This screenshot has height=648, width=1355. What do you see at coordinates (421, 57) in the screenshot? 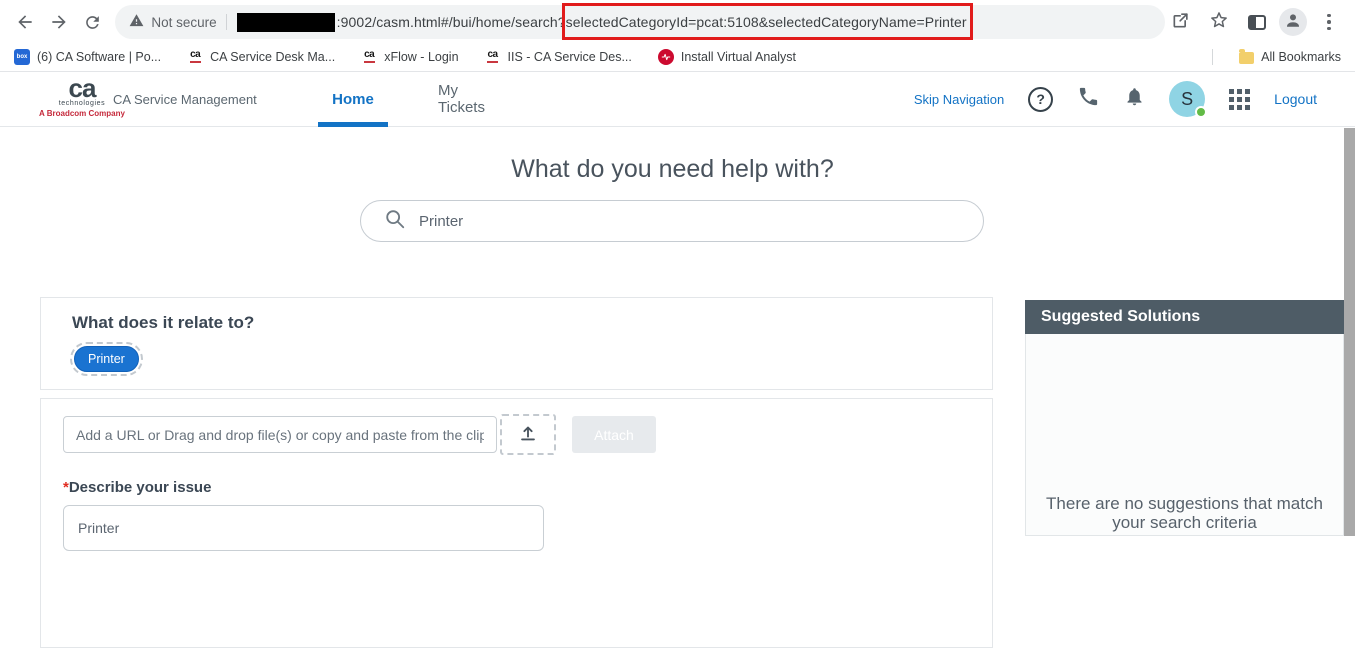
I see `bookmark-label: xFlow - Login` at bounding box center [421, 57].